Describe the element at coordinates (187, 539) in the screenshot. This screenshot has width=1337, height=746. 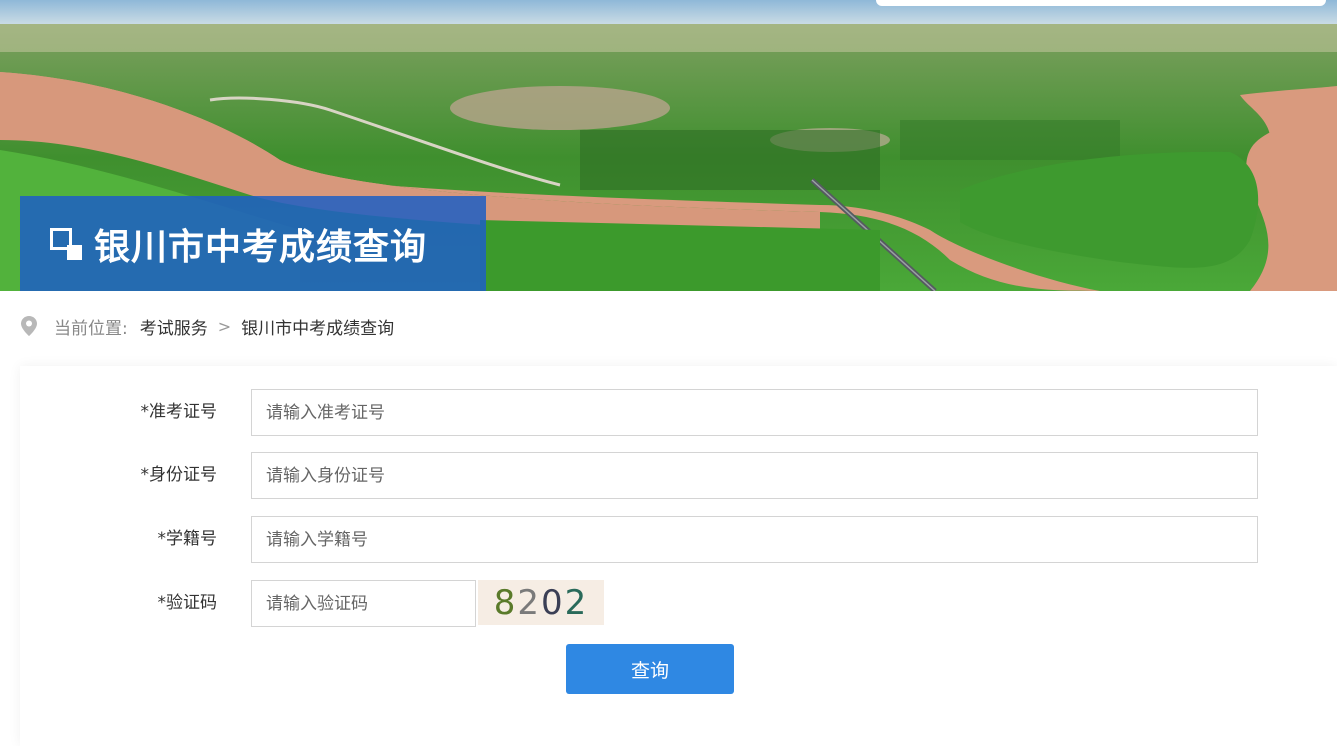
I see `student-number-label: *学籍号` at that location.